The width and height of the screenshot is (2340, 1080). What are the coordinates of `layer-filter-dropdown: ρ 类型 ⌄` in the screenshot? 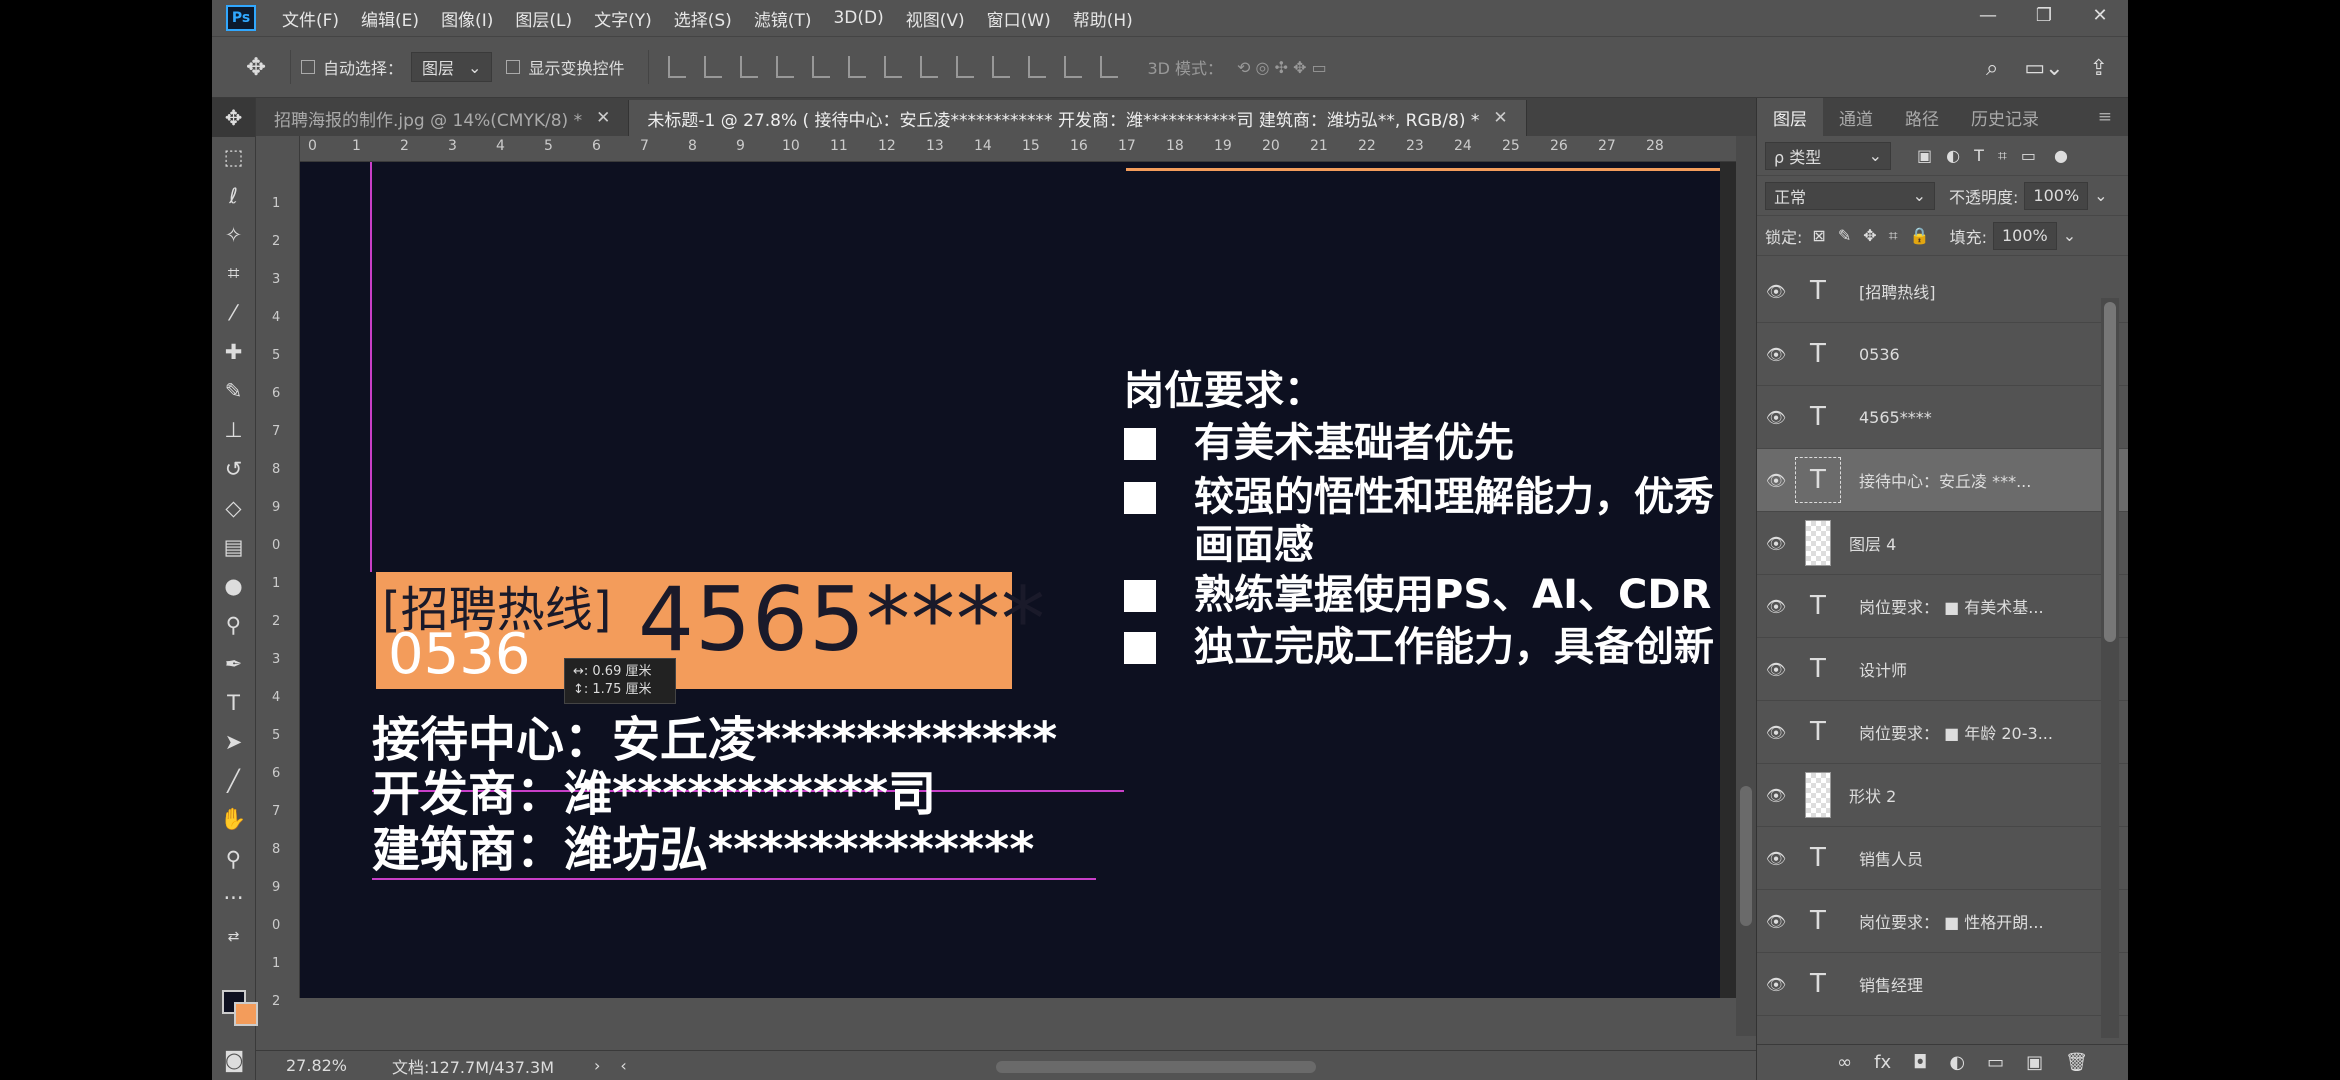 It's located at (1828, 155).